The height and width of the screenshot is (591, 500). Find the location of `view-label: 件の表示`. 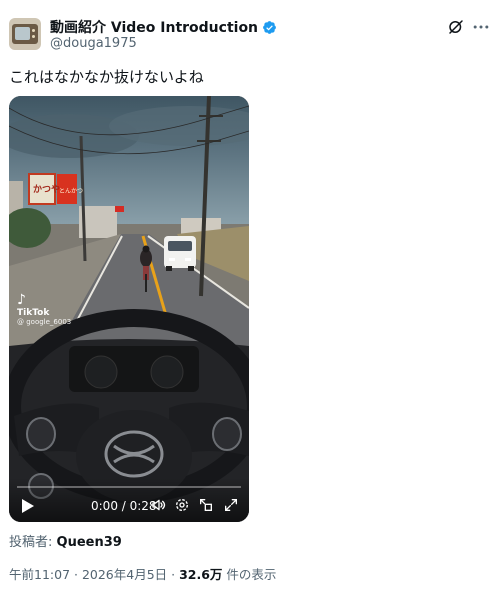

view-label: 件の表示 is located at coordinates (249, 574).